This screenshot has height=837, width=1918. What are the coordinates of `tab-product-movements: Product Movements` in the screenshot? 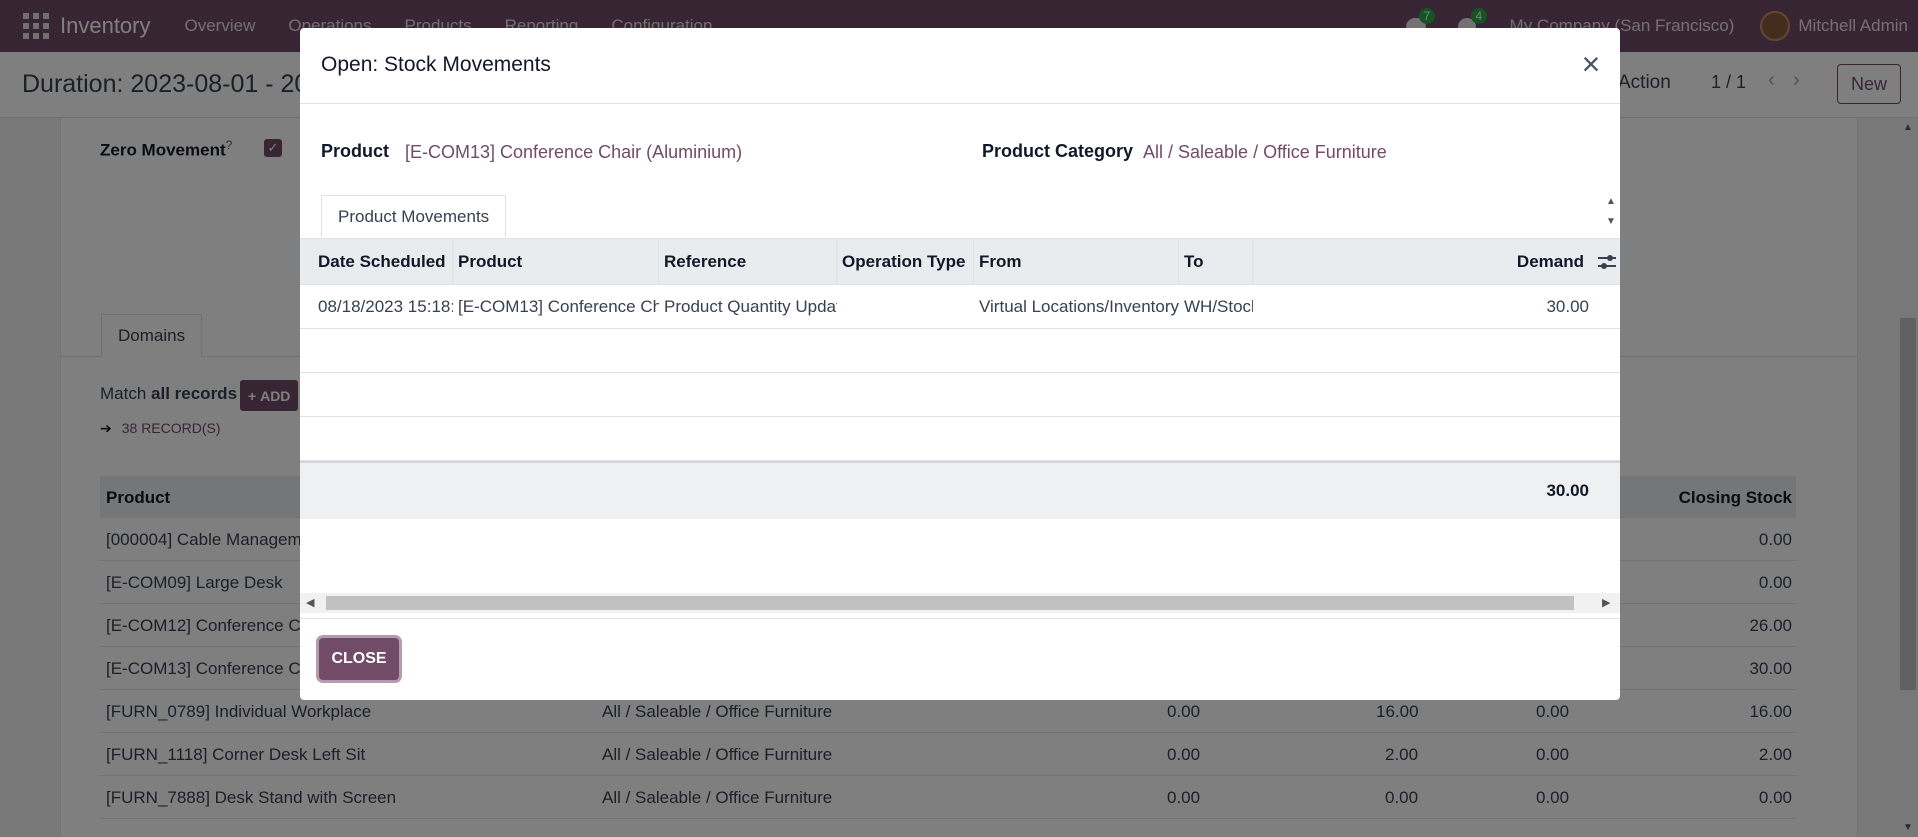 It's located at (414, 216).